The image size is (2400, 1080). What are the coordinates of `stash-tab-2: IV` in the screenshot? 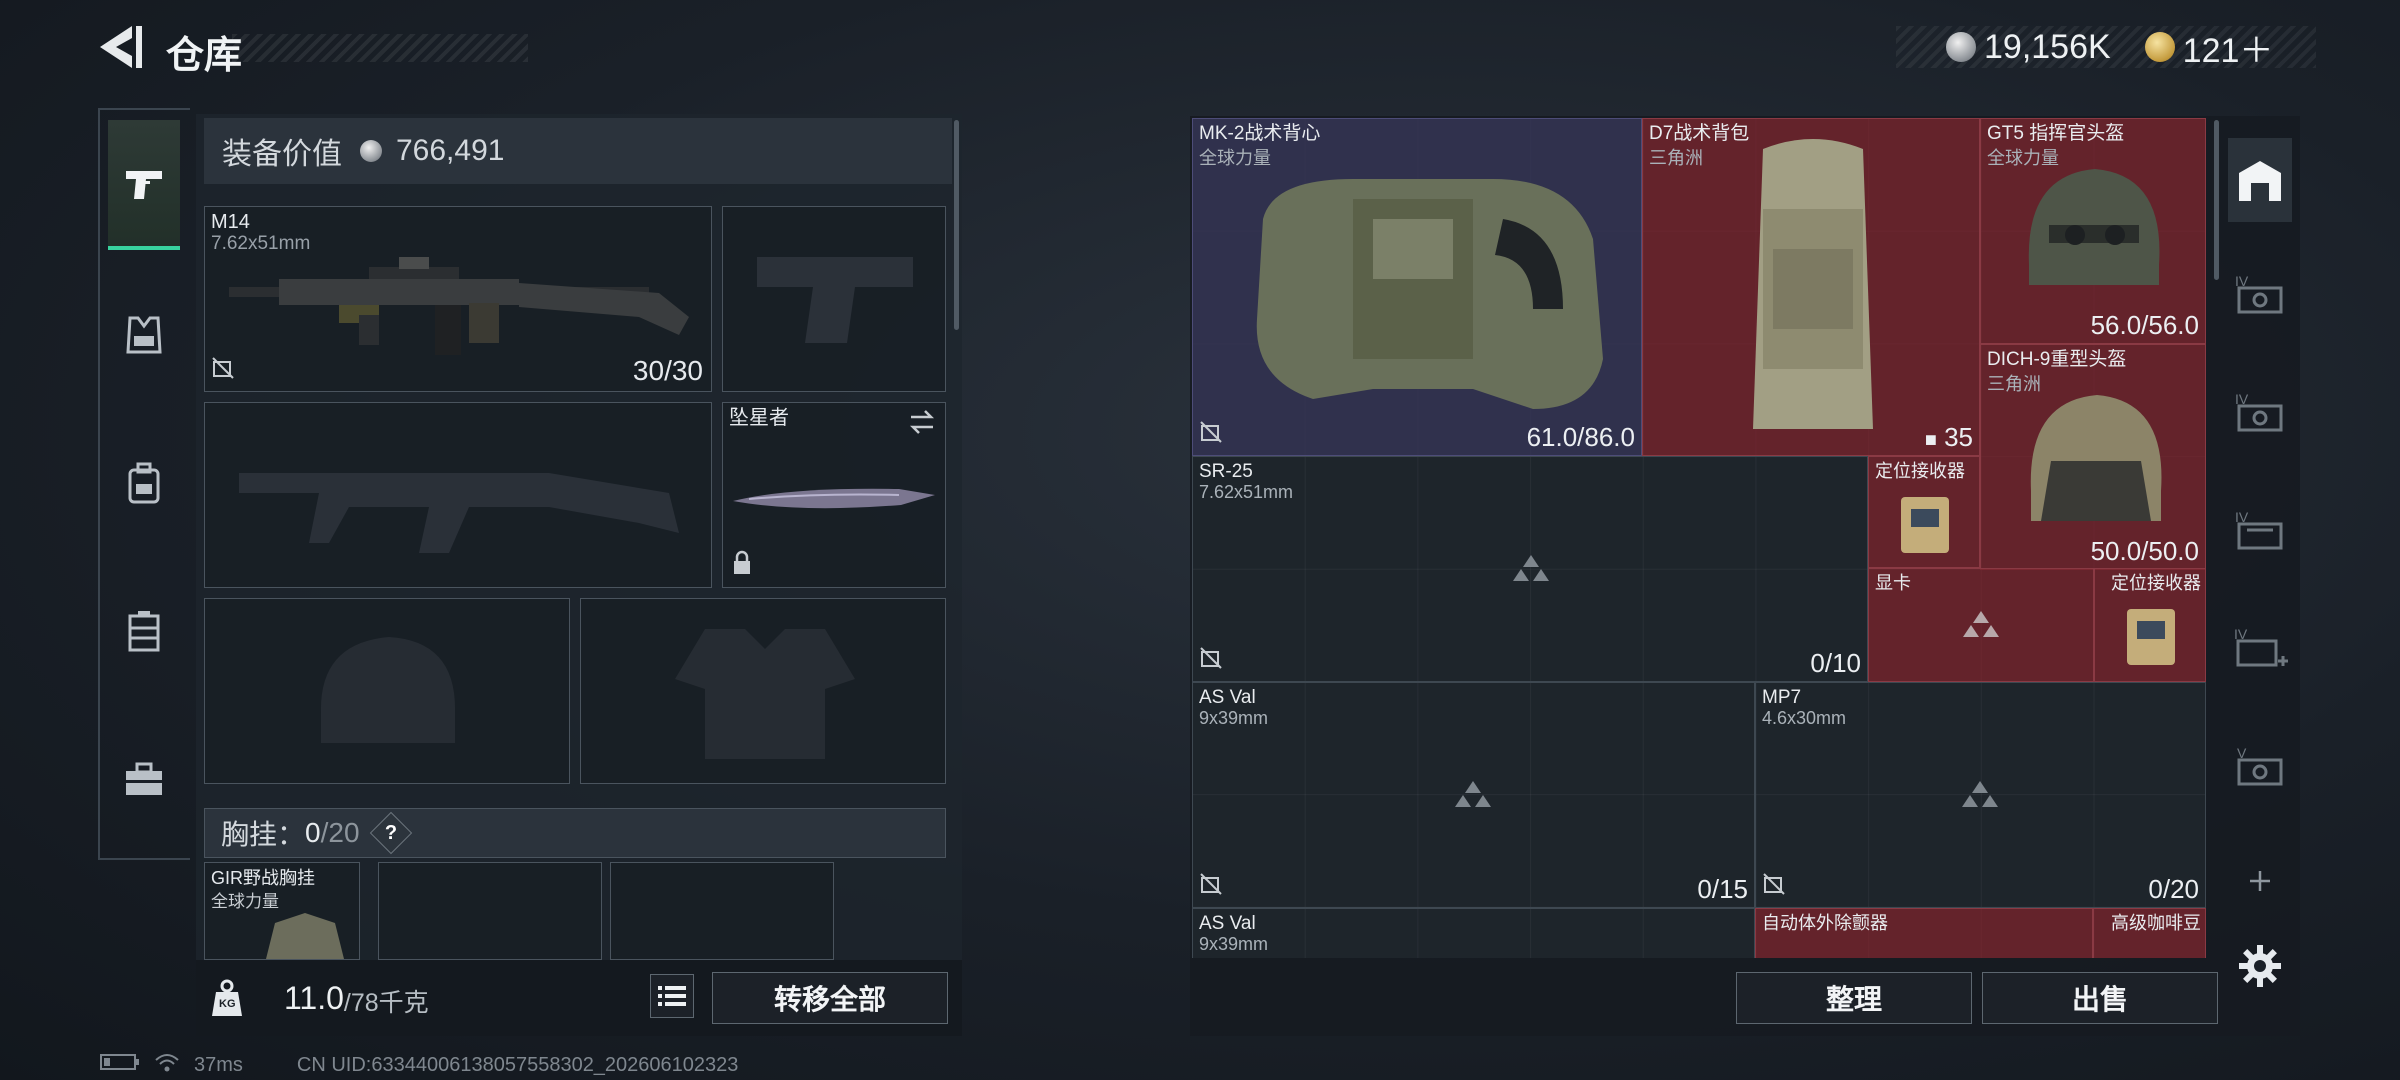 It's located at (2260, 294).